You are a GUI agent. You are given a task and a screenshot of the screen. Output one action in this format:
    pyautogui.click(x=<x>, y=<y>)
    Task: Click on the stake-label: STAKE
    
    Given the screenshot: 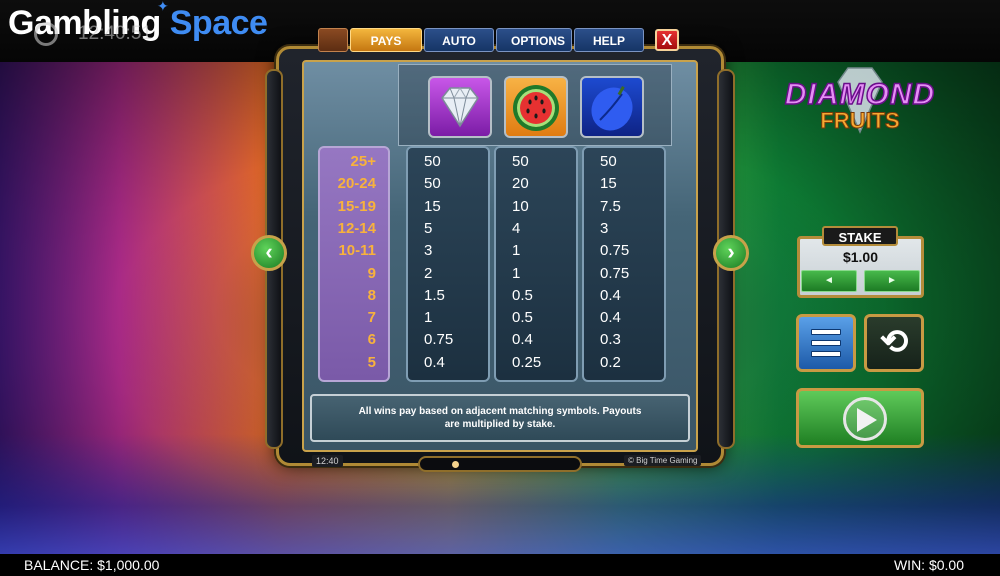 What is the action you would take?
    pyautogui.click(x=860, y=236)
    